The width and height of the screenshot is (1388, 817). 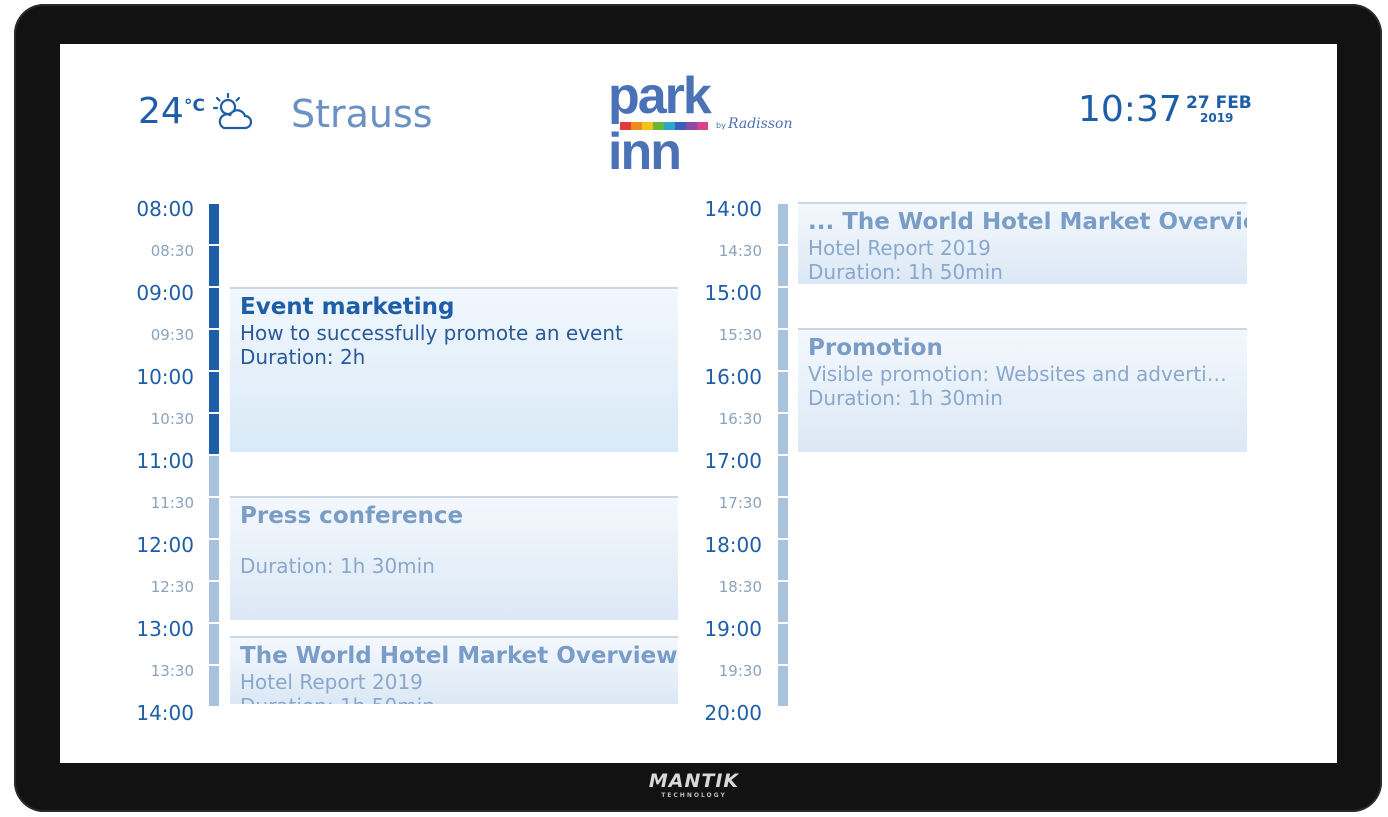 I want to click on event-duration: Duration: 2h, so click(x=303, y=357).